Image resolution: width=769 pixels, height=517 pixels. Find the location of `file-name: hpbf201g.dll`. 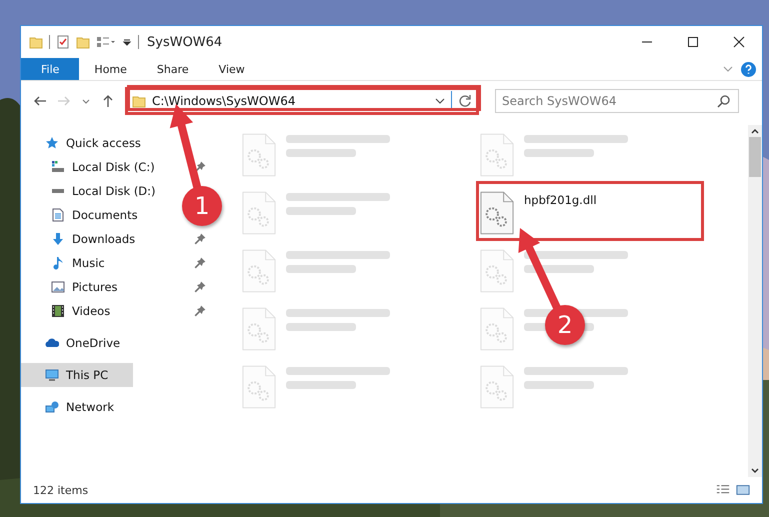

file-name: hpbf201g.dll is located at coordinates (560, 200).